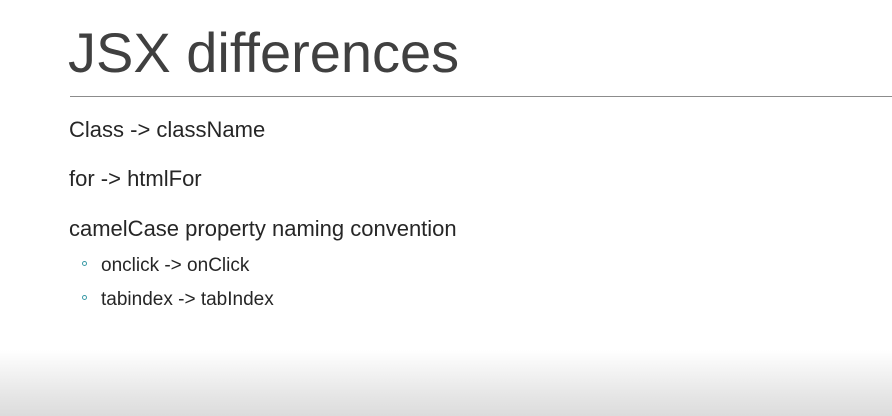  What do you see at coordinates (167, 129) in the screenshot?
I see `bullet-class-classname: Class -> className` at bounding box center [167, 129].